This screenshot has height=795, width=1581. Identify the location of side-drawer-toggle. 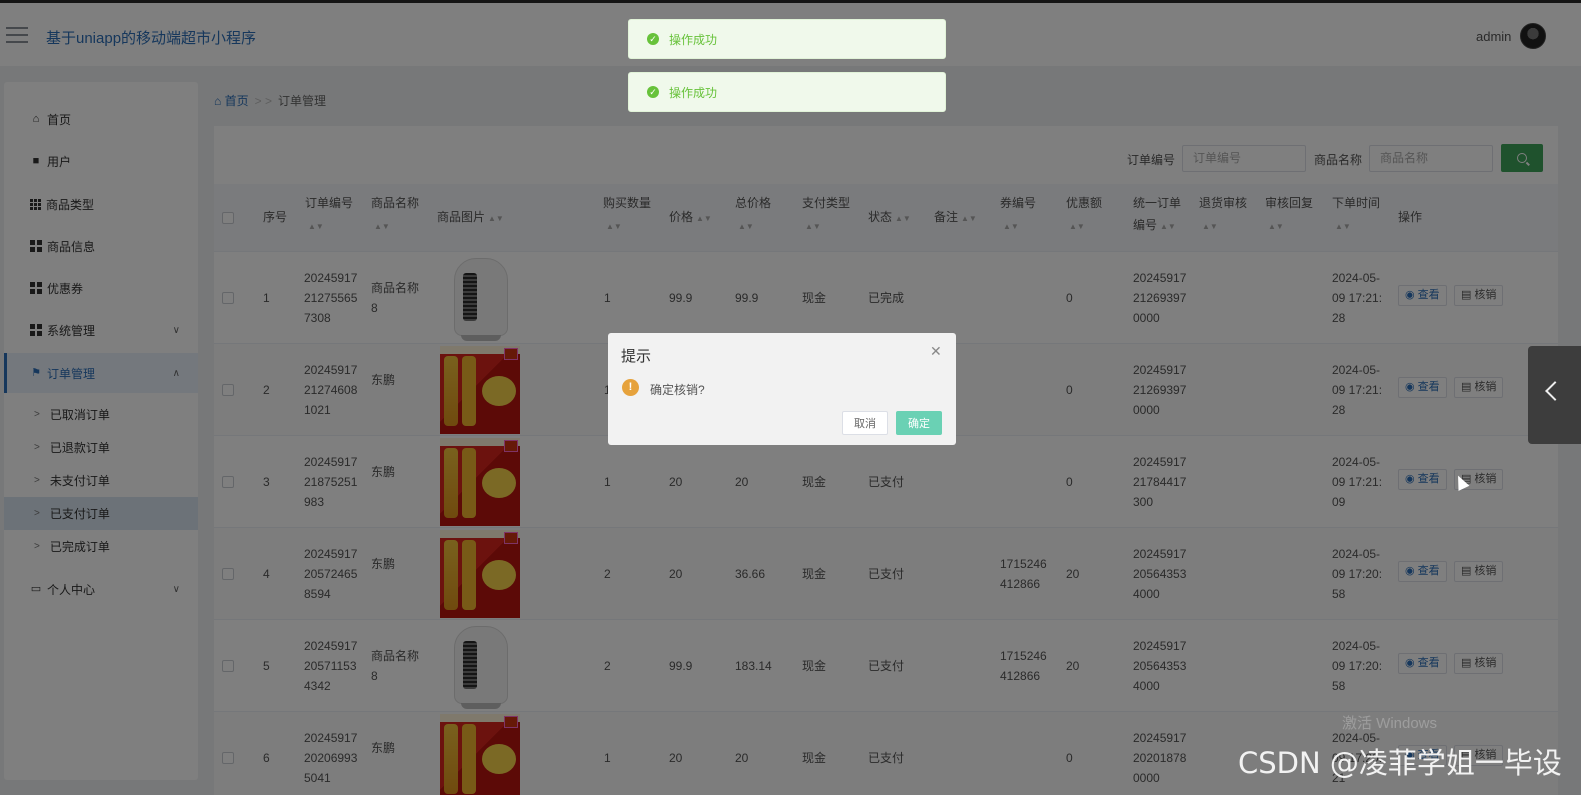
(1554, 395).